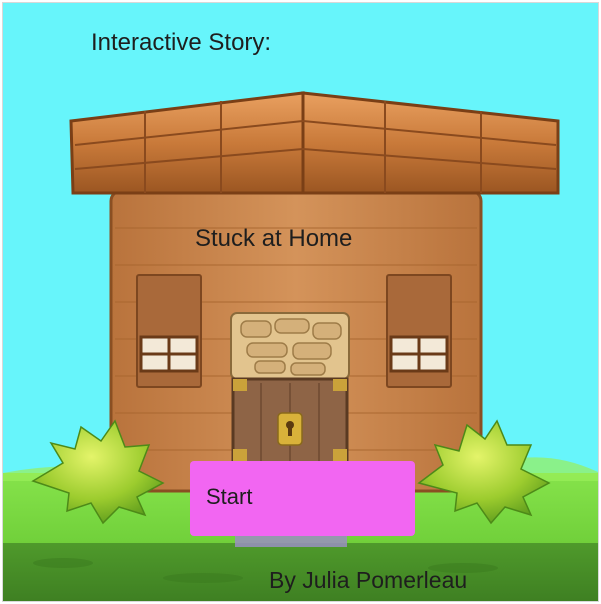 The image size is (601, 604). What do you see at coordinates (169, 331) in the screenshot?
I see `left-window` at bounding box center [169, 331].